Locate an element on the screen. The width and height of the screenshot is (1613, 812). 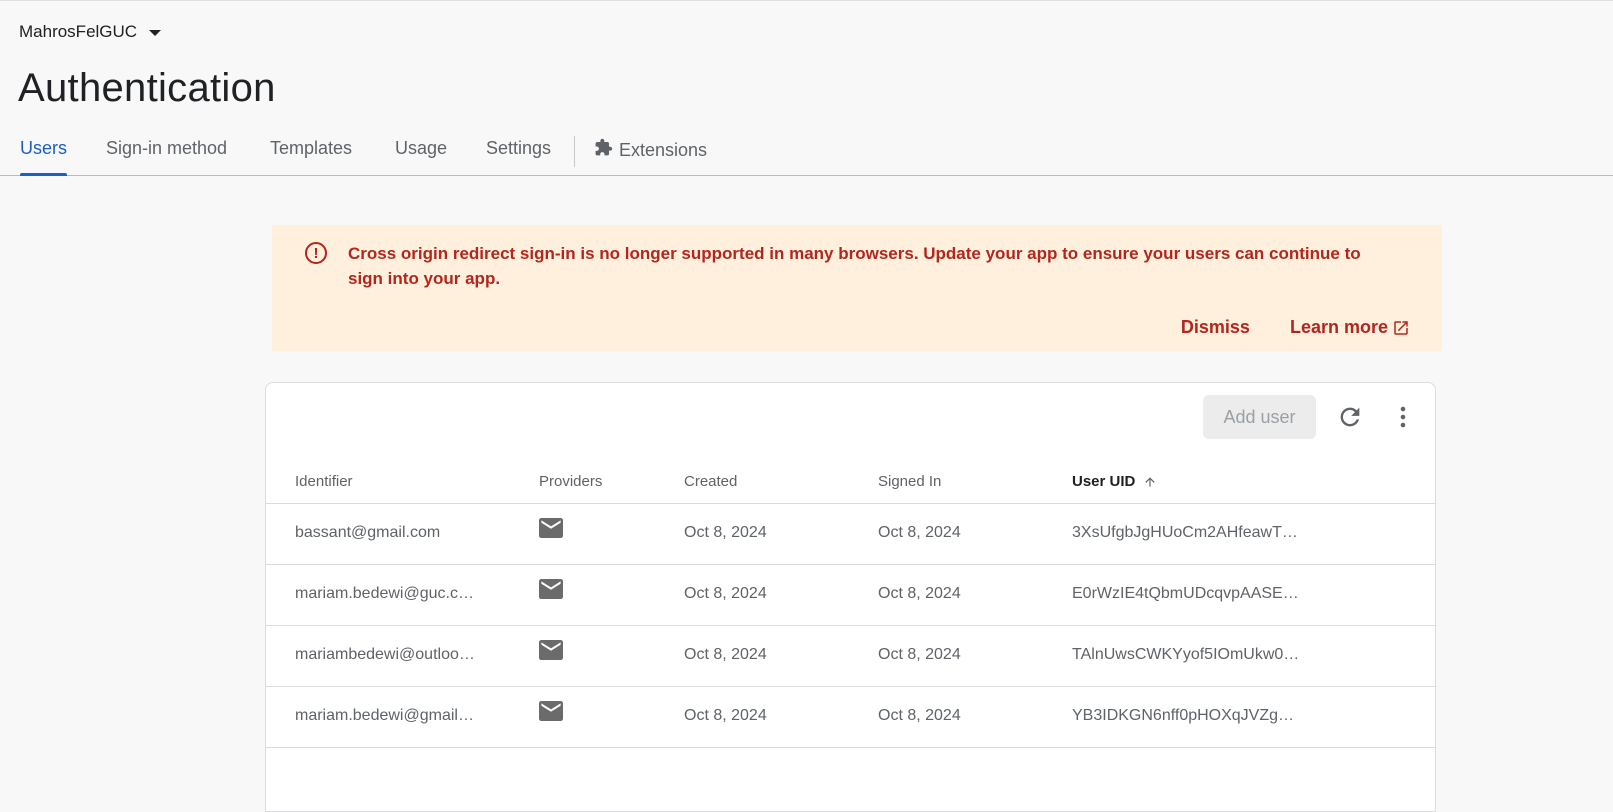
learn-more-link: Learn more is located at coordinates (1350, 327).